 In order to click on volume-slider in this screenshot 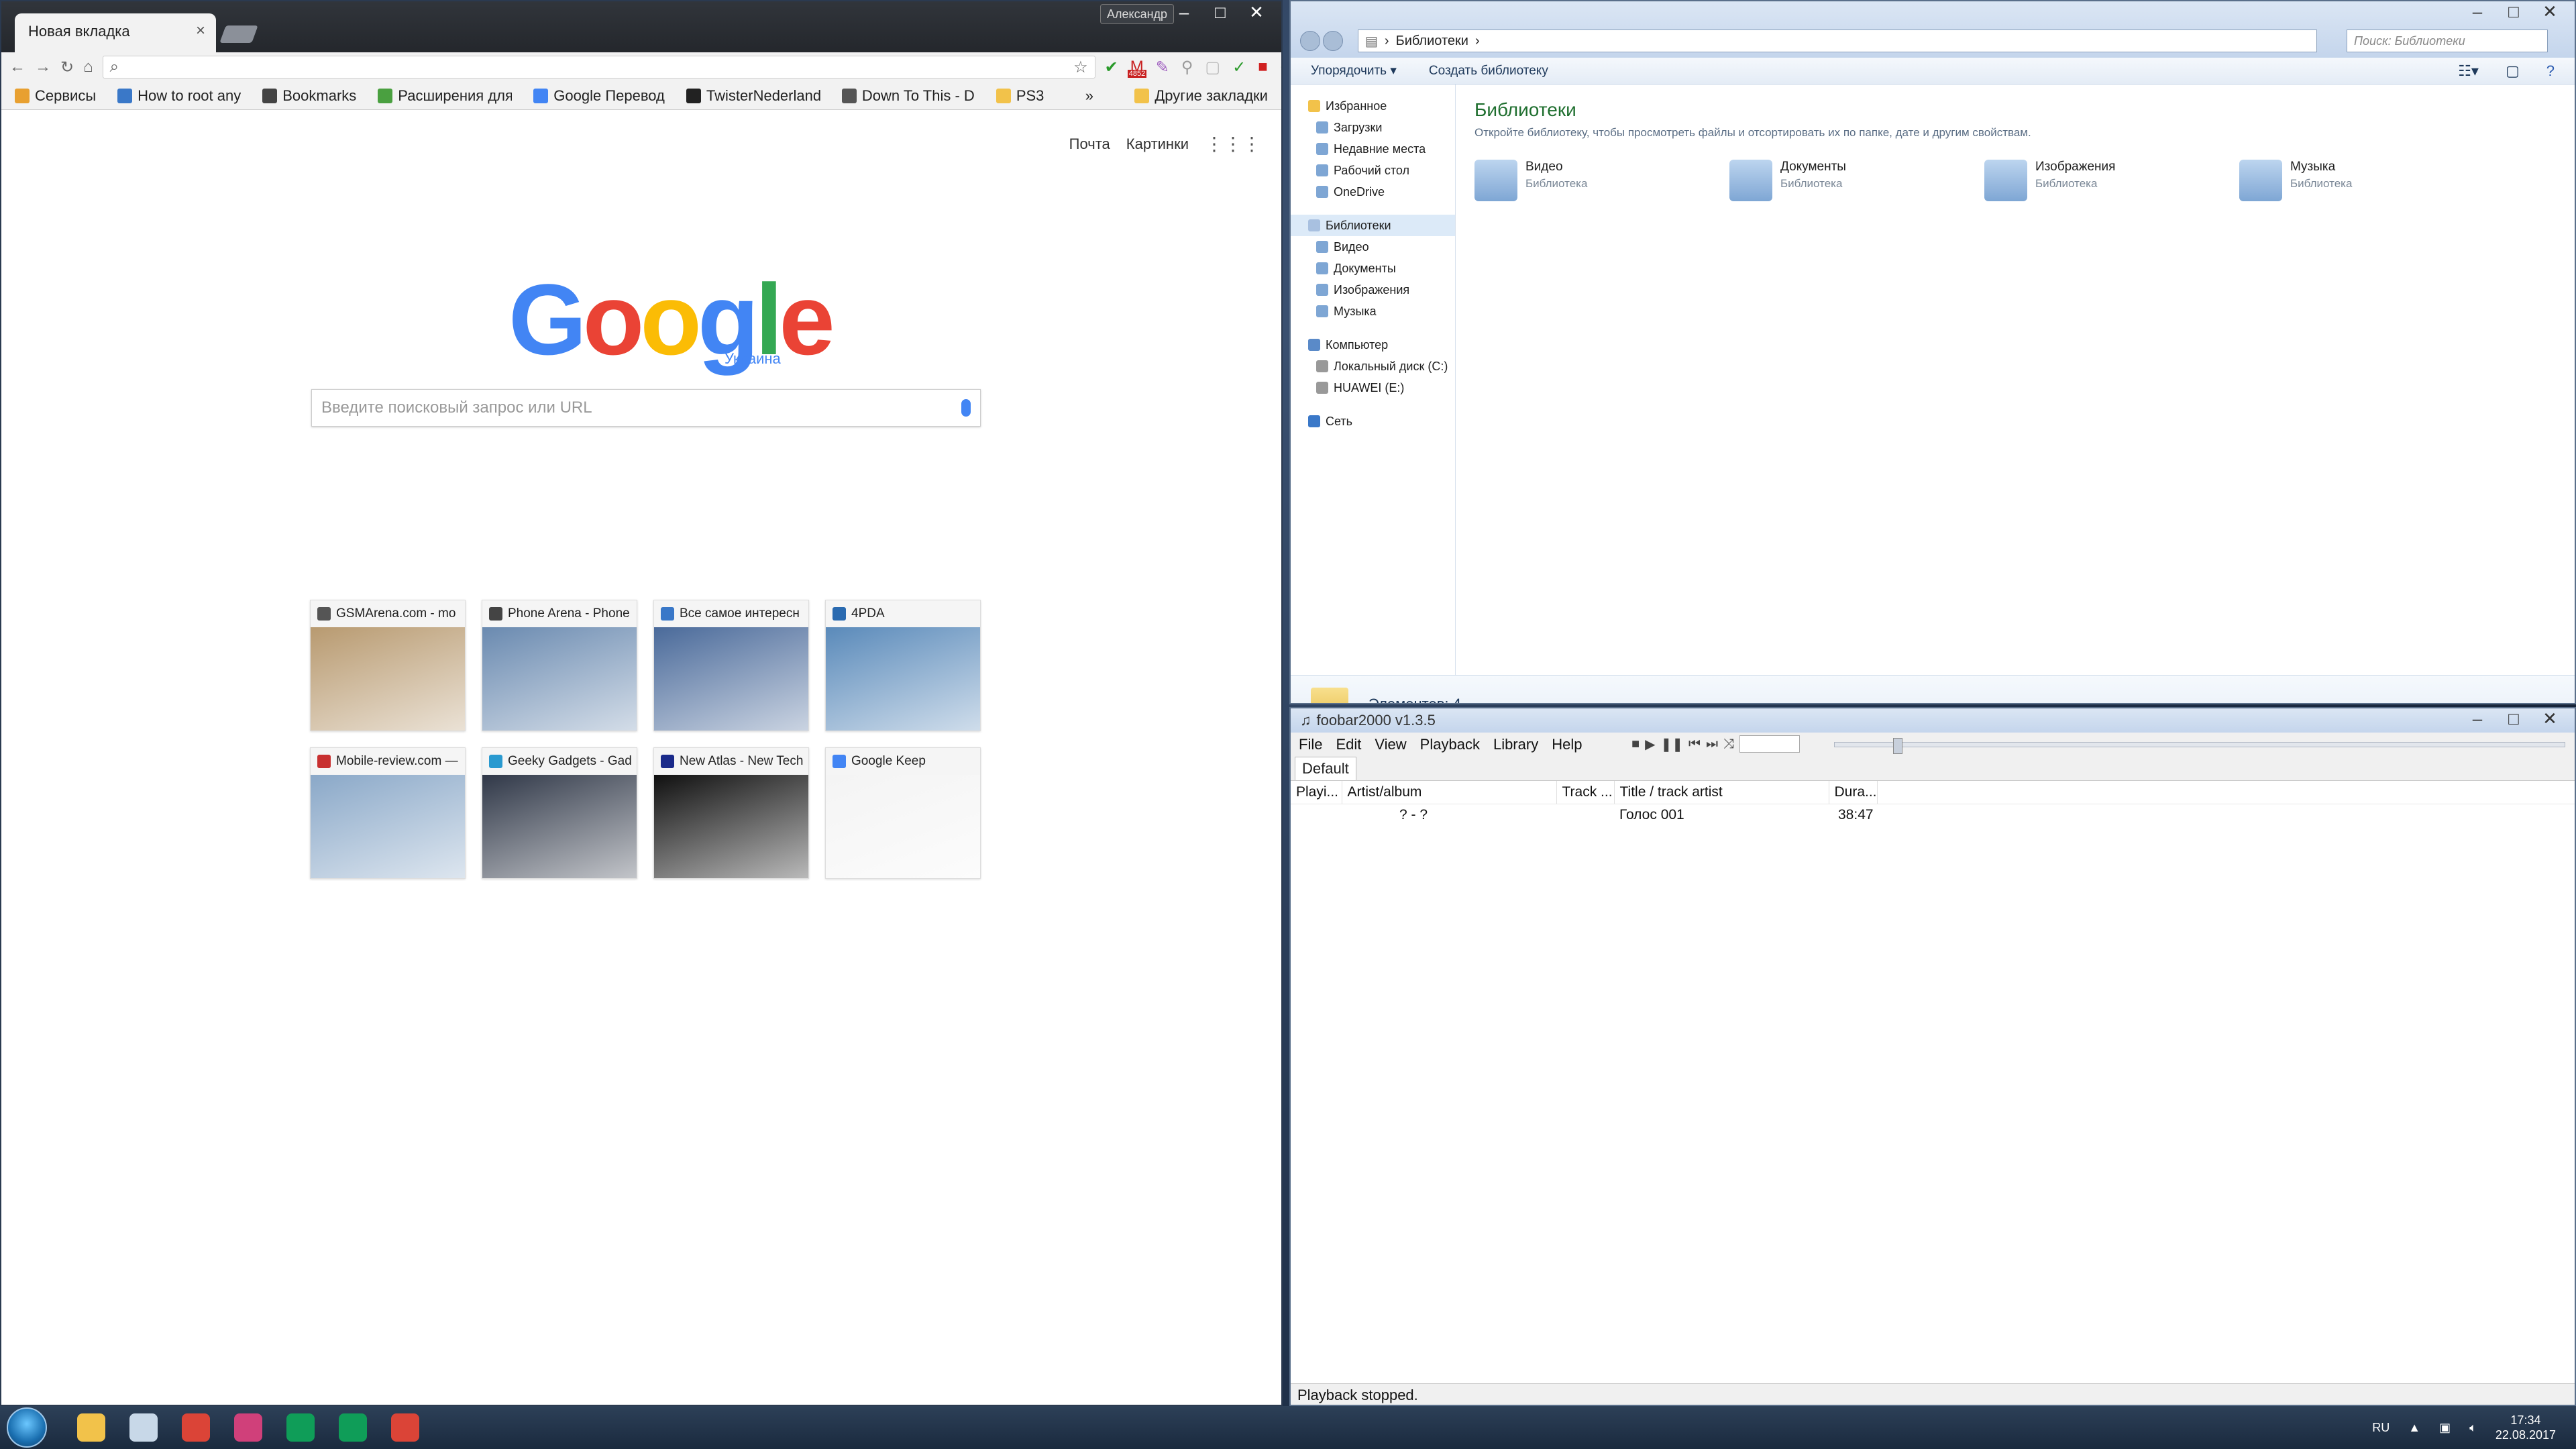, I will do `click(1769, 744)`.